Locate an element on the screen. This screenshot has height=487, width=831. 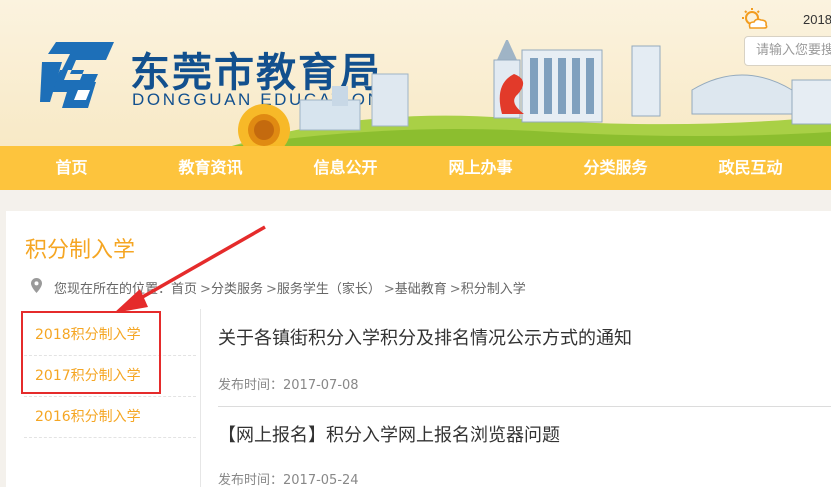
breadcrumb-link-category-services: 分类服务 is located at coordinates (237, 289).